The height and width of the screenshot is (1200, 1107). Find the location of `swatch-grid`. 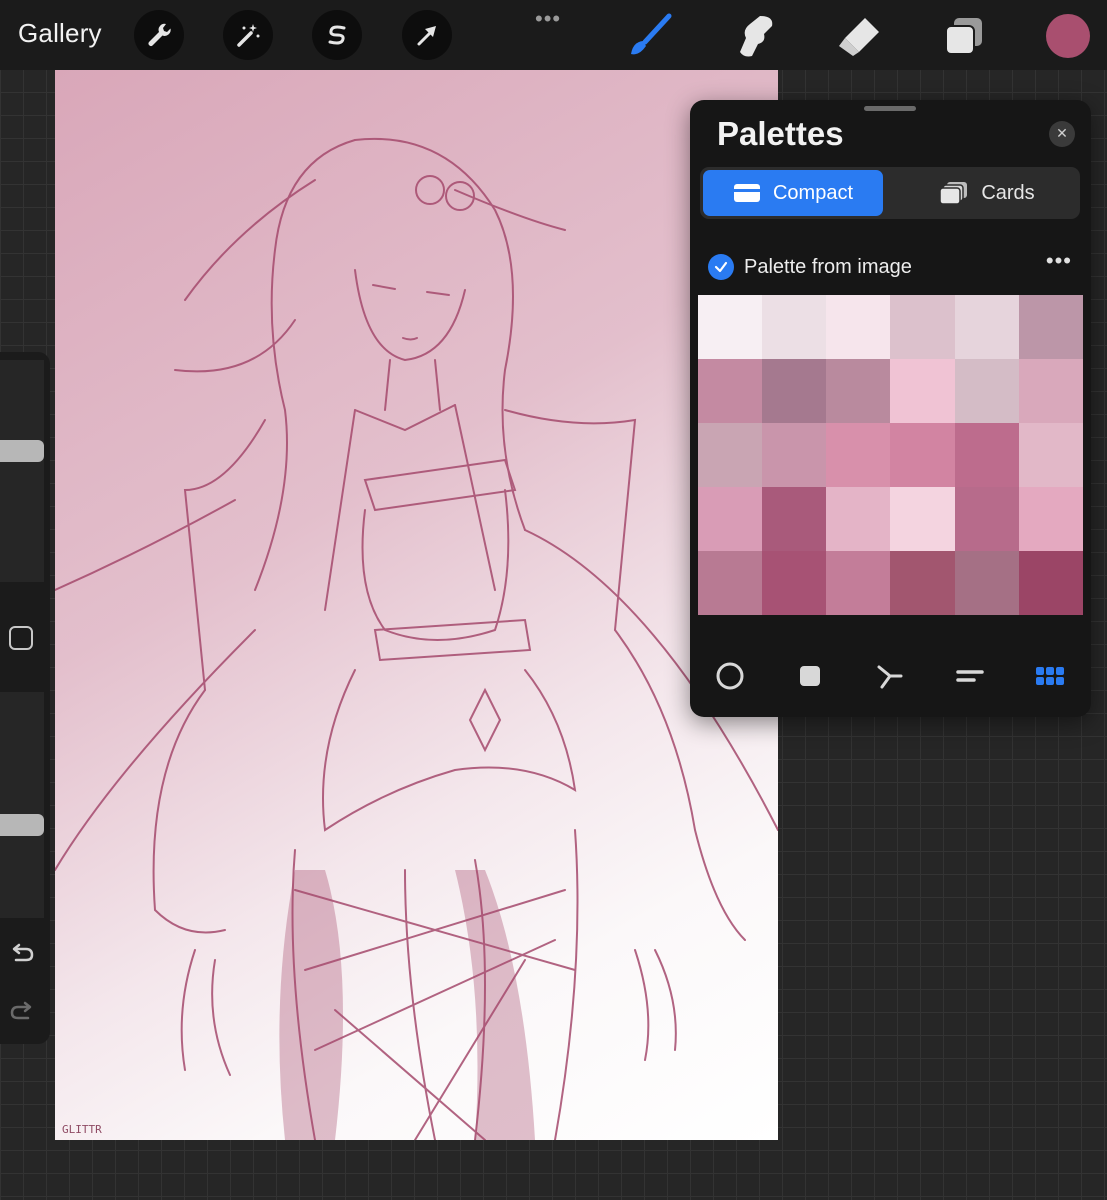

swatch-grid is located at coordinates (890, 455).